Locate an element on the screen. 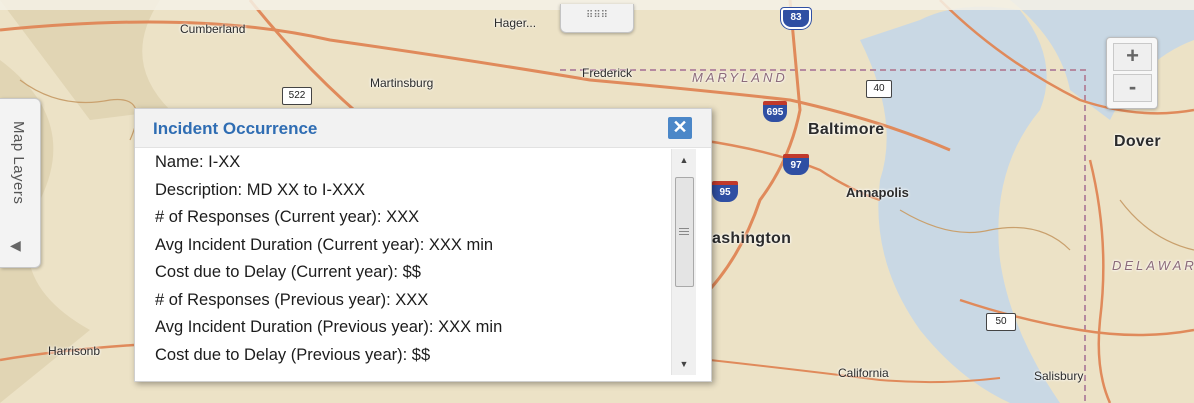  popup-scrollbar: ▲ ▼ is located at coordinates (683, 262).